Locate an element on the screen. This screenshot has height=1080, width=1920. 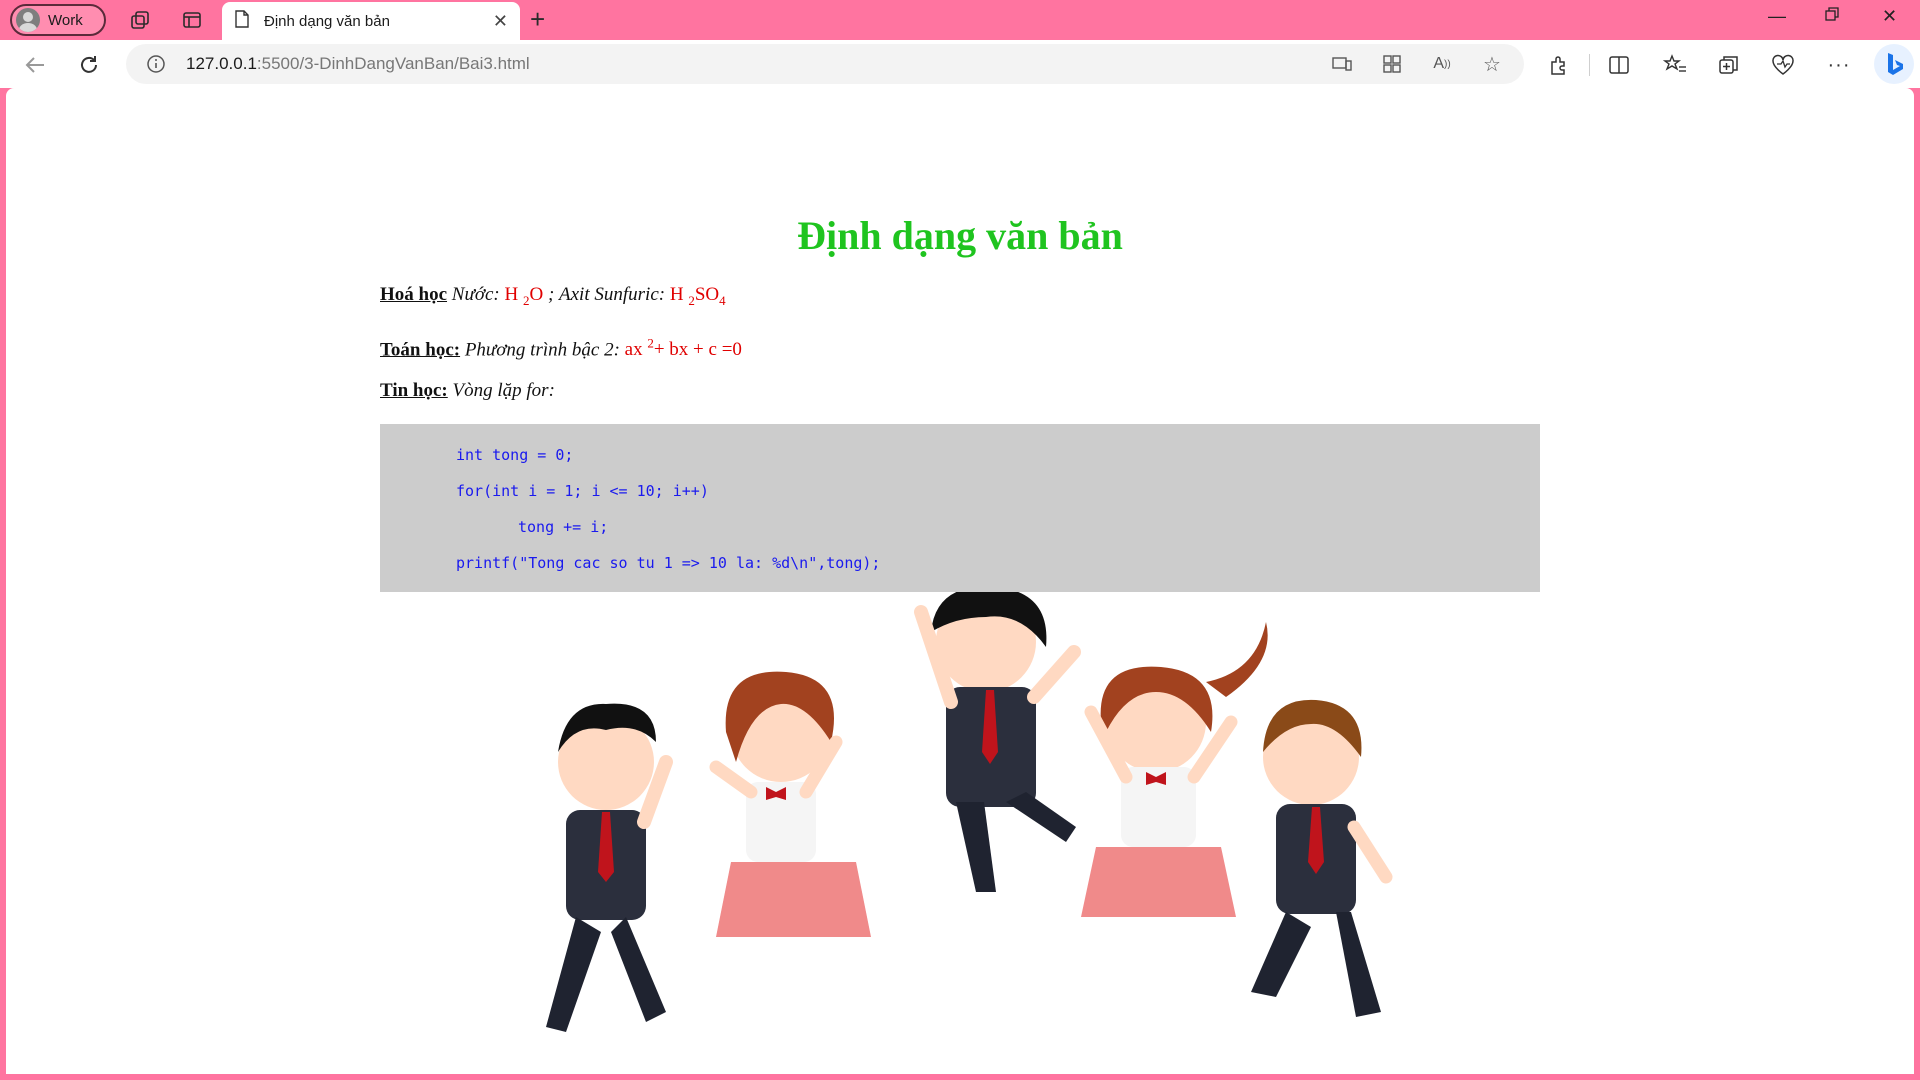
site-info-icon is located at coordinates (156, 64).